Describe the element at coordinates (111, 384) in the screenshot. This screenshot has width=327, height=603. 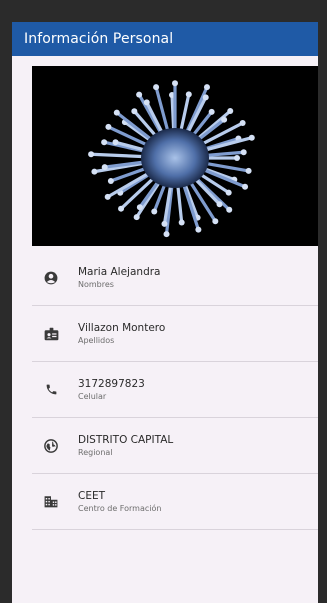
I see `celular-value: 3172897823` at that location.